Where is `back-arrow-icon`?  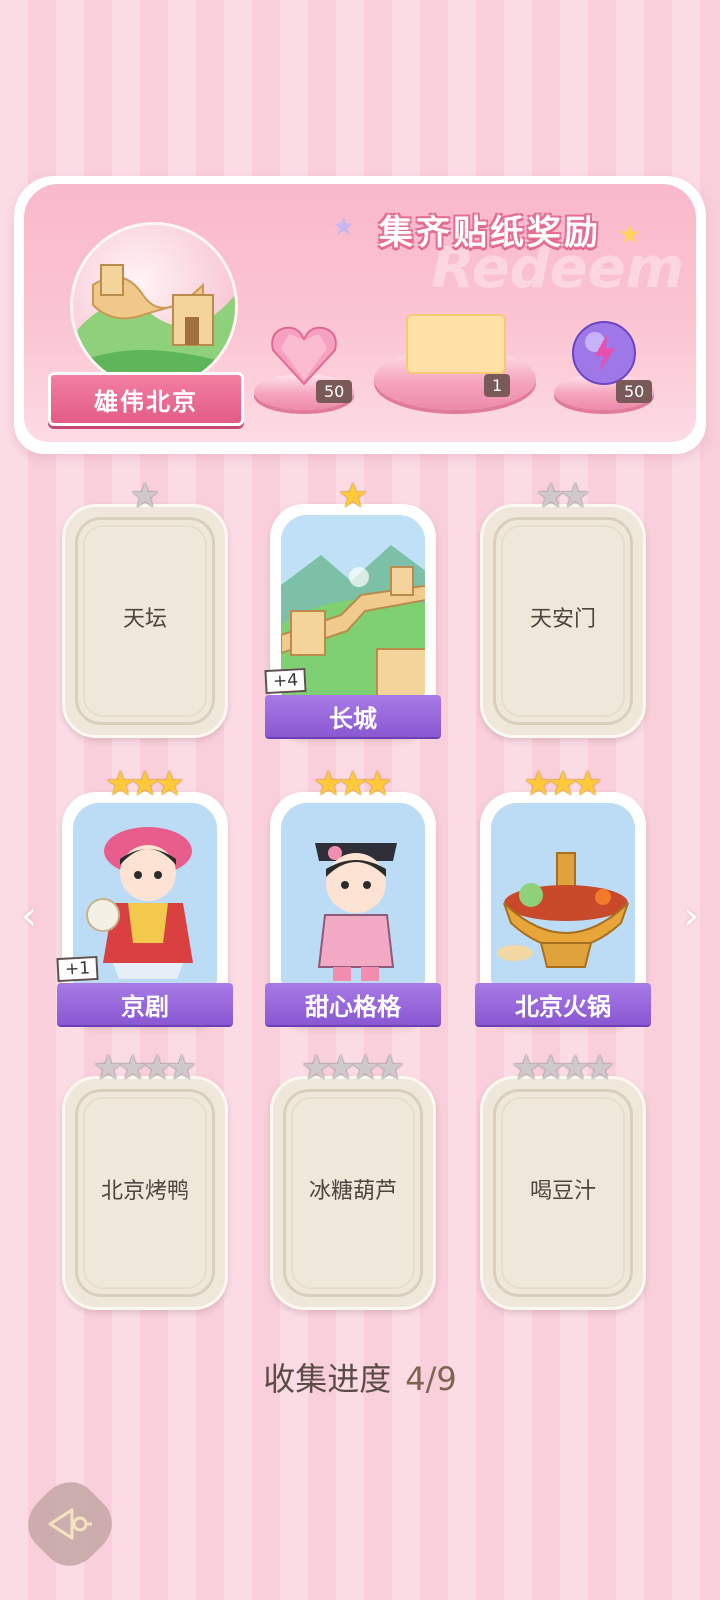 back-arrow-icon is located at coordinates (70, 1524).